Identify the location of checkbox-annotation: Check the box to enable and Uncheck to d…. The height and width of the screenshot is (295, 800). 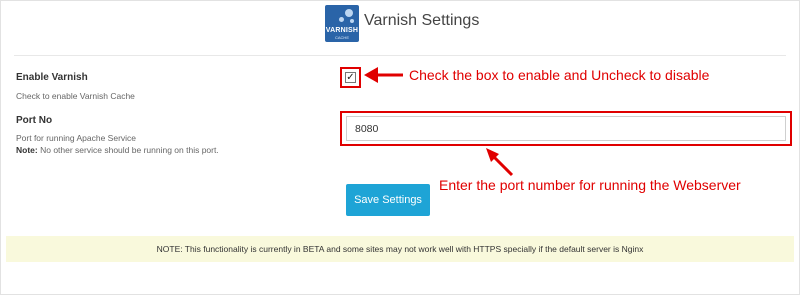
(559, 75).